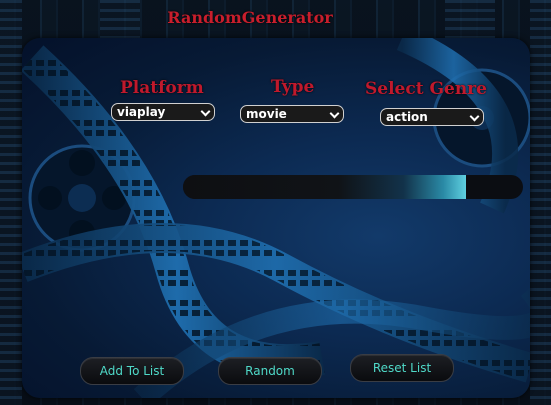  What do you see at coordinates (324, 187) in the screenshot?
I see `result-highlight` at bounding box center [324, 187].